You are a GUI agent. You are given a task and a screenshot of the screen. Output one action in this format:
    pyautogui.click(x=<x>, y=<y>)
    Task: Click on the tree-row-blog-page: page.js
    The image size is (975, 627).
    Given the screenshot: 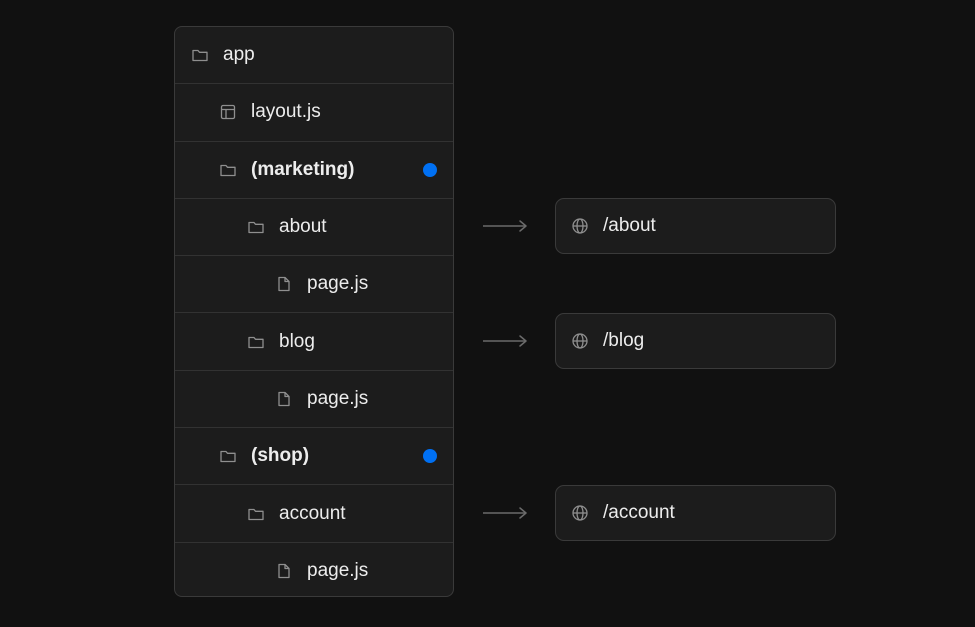 What is the action you would take?
    pyautogui.click(x=314, y=400)
    